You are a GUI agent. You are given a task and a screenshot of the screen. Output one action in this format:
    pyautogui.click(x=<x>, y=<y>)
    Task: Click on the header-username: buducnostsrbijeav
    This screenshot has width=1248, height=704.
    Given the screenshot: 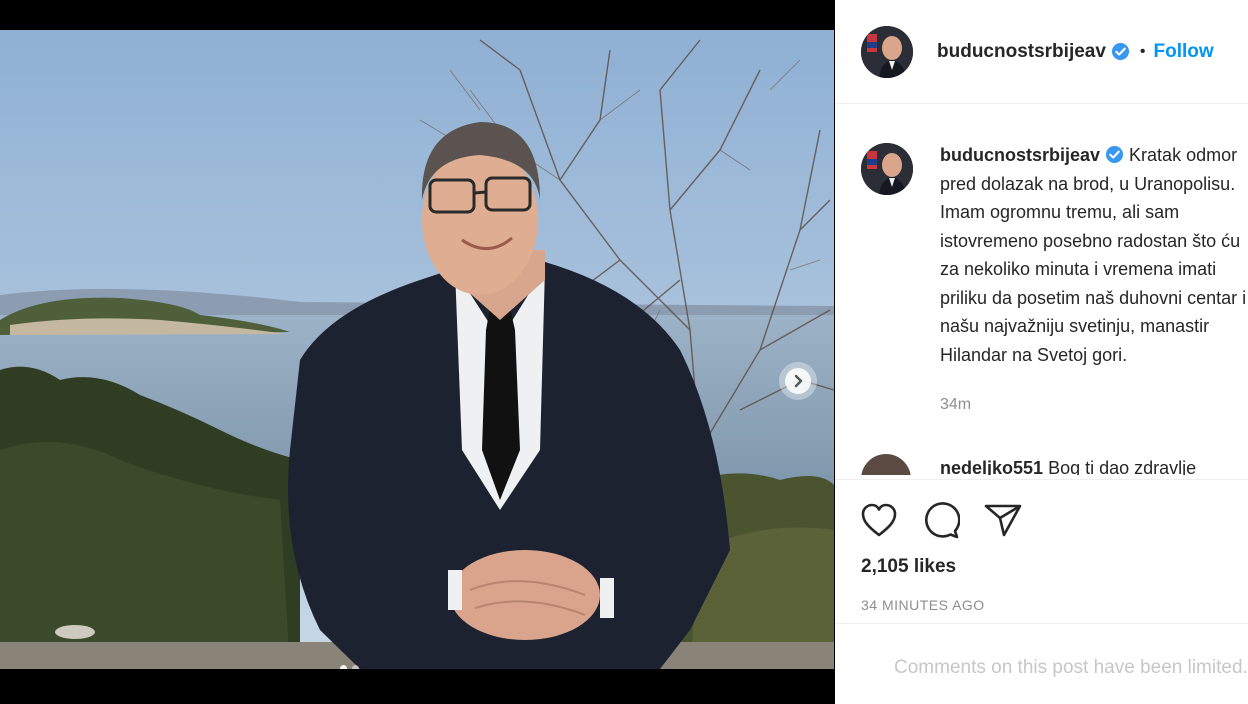 What is the action you would take?
    pyautogui.click(x=1021, y=52)
    